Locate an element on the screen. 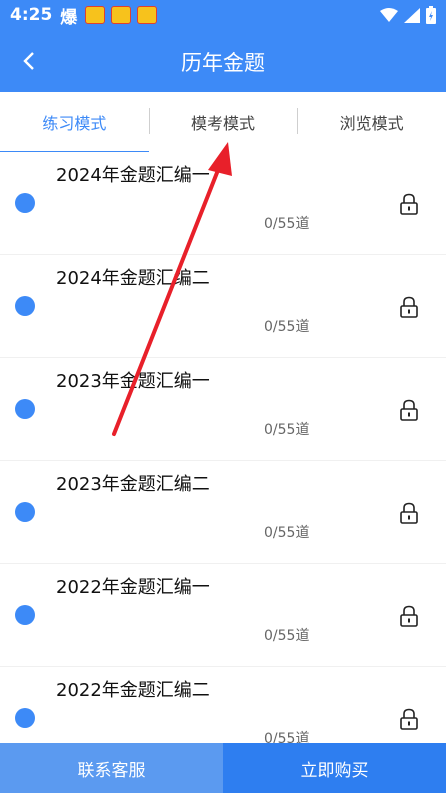  list-item: 2024年金题汇编一 0/55道 is located at coordinates (223, 203).